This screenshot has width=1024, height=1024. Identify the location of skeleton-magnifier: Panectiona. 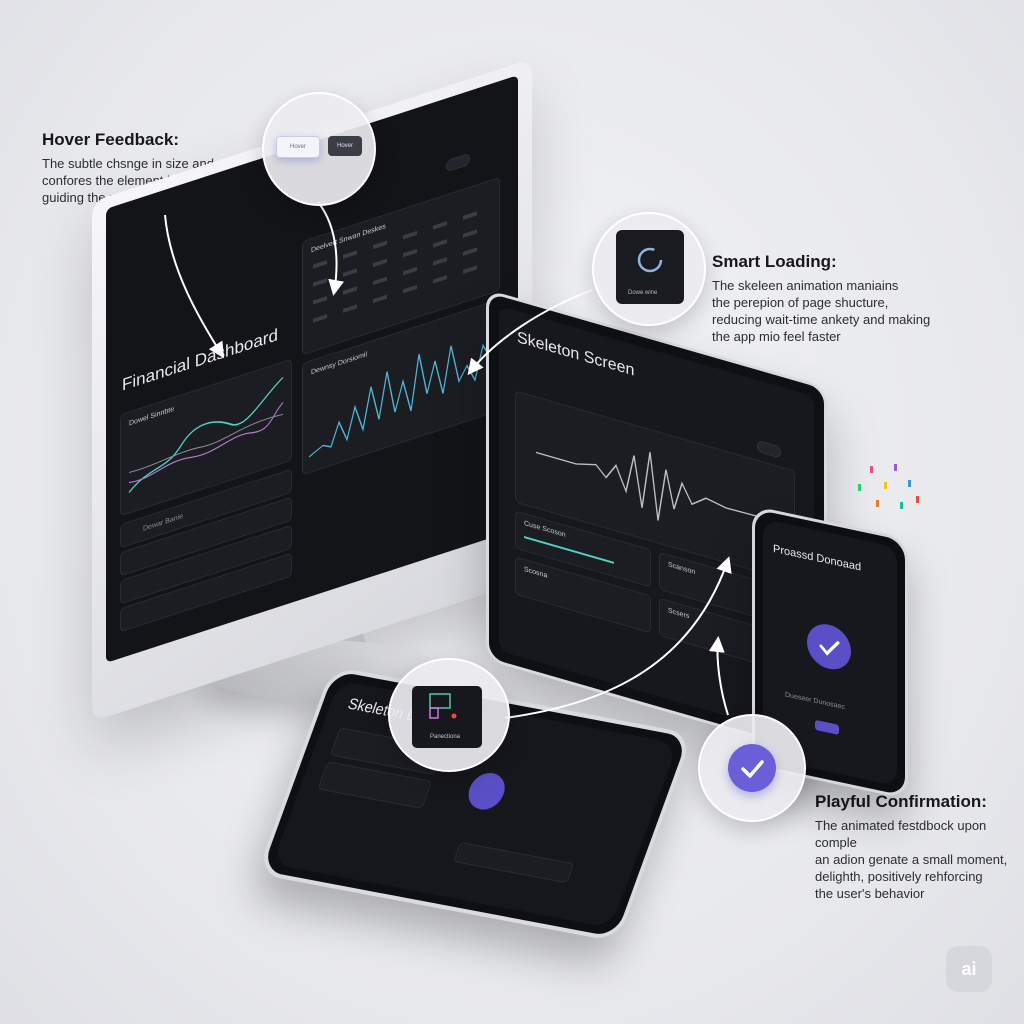
(449, 715).